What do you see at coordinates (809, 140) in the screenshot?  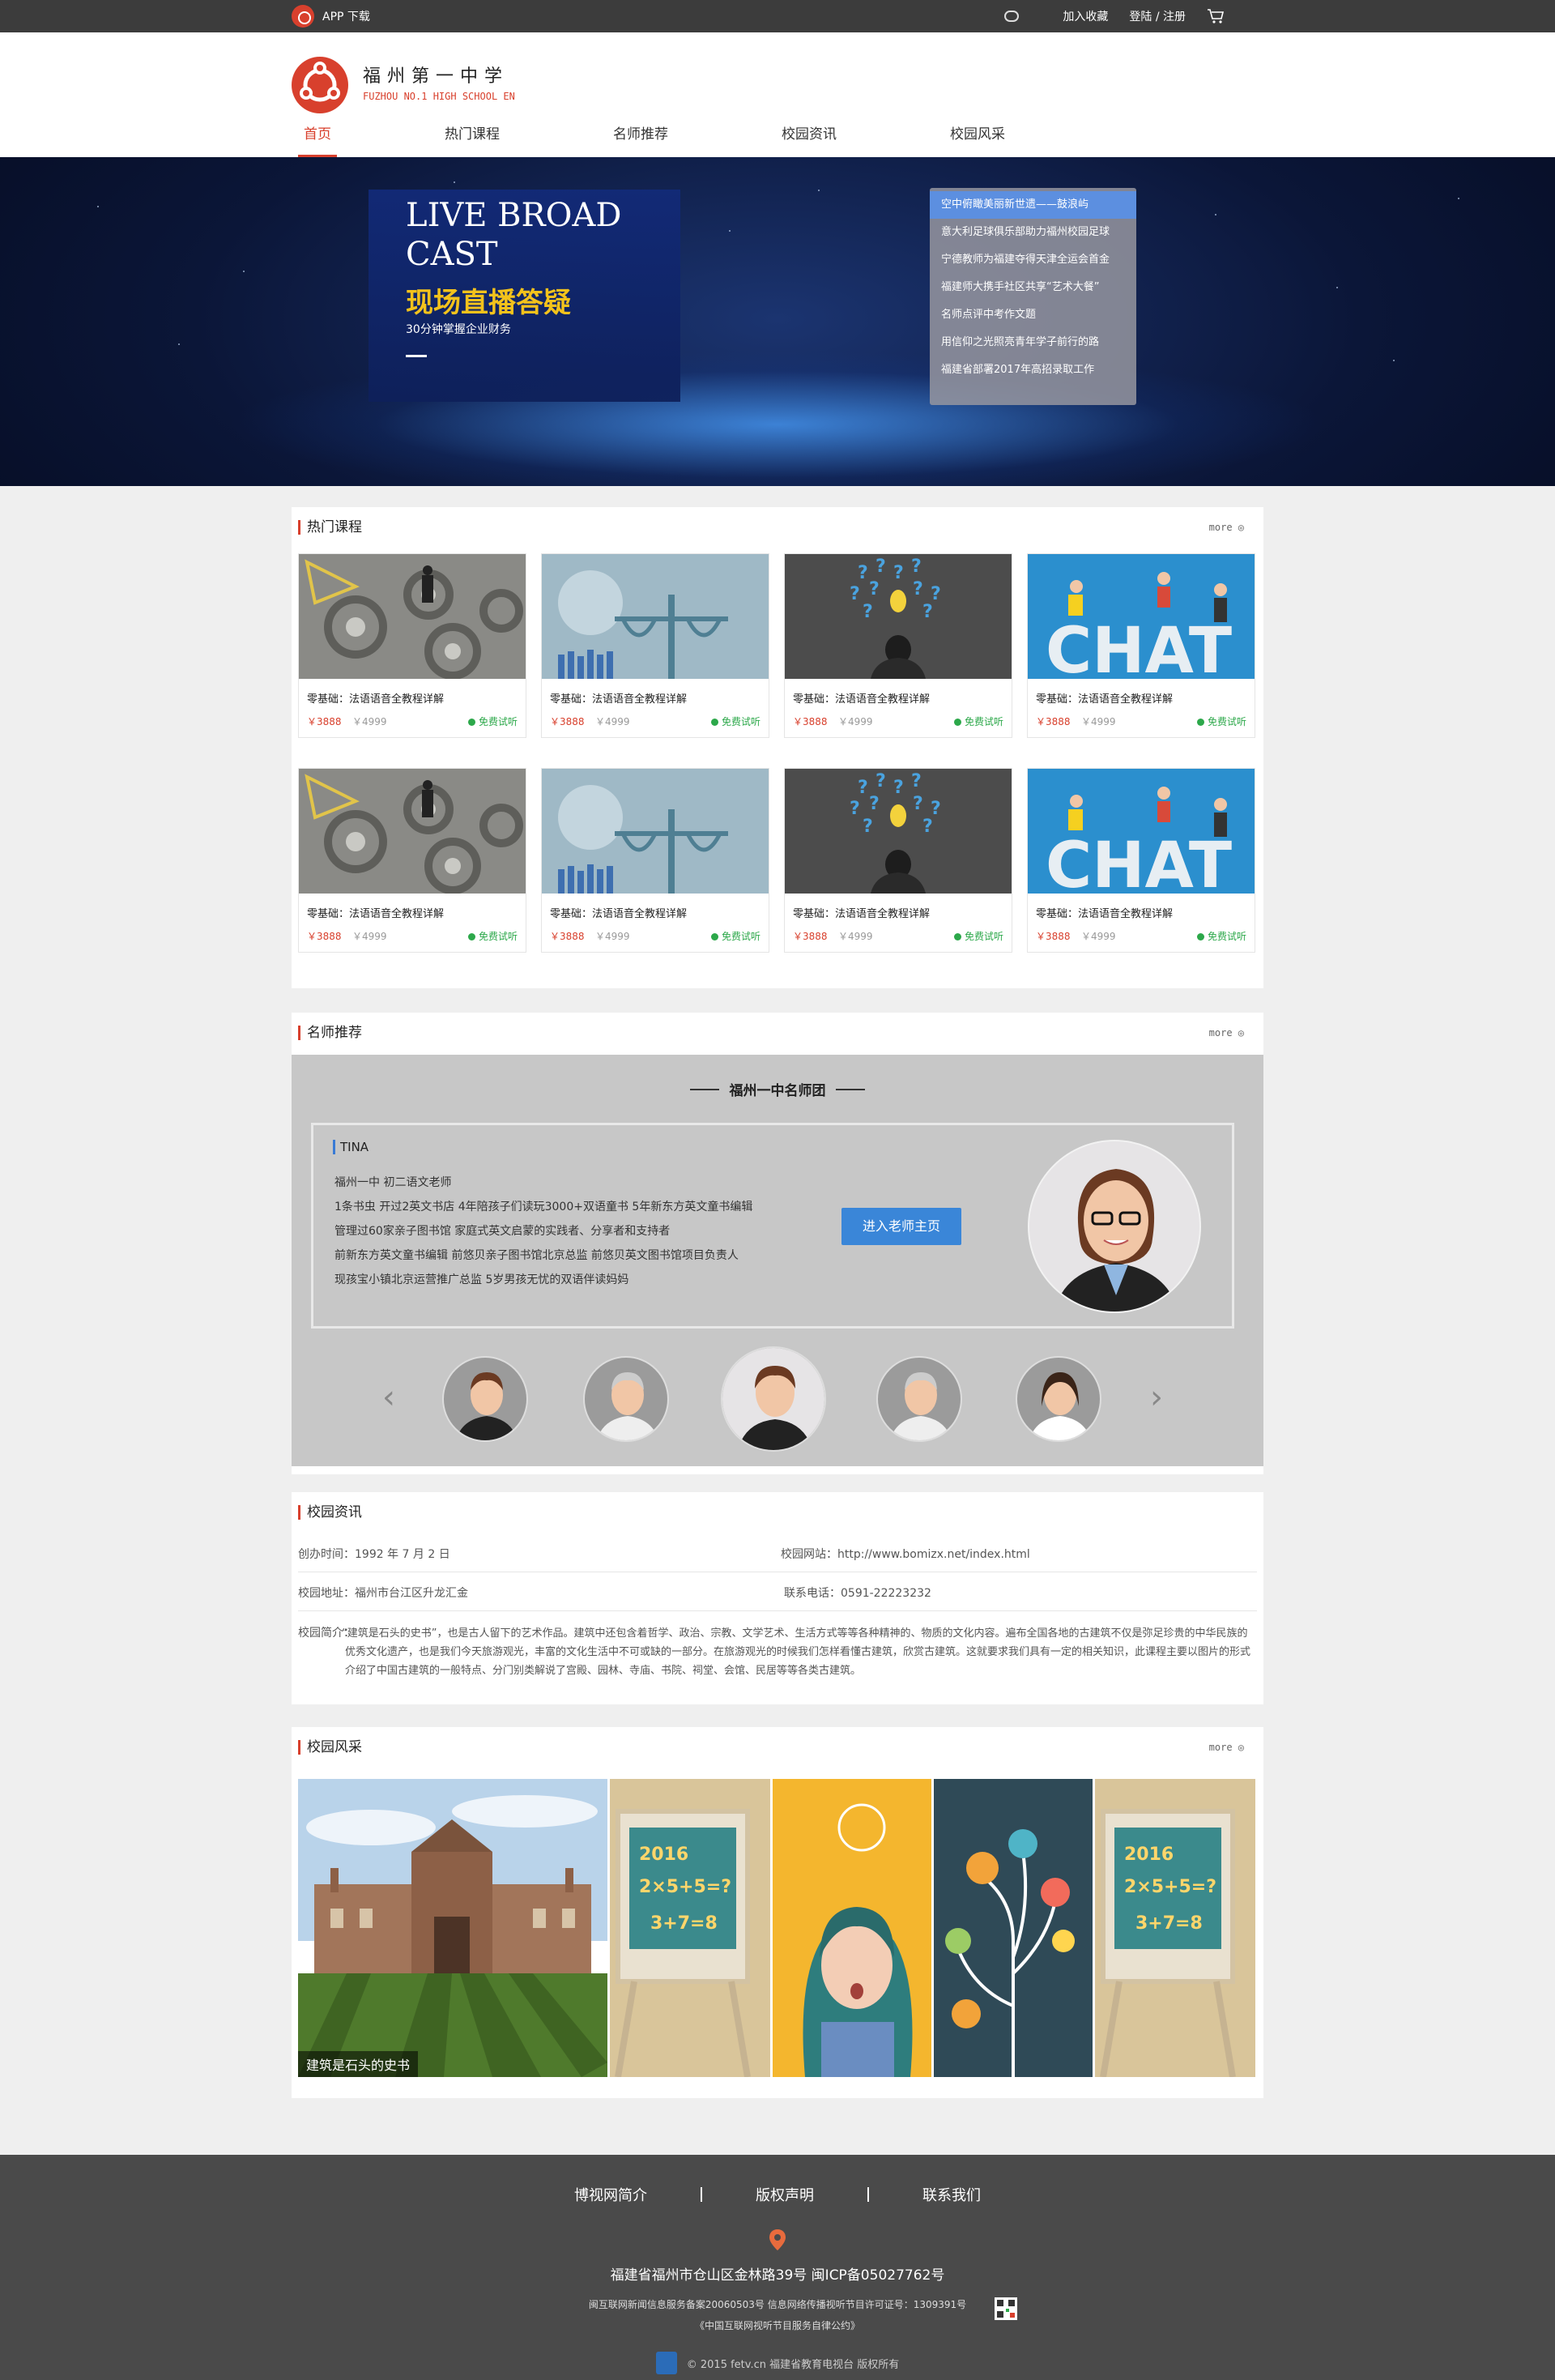 I see `nav-news: 校园资讯` at bounding box center [809, 140].